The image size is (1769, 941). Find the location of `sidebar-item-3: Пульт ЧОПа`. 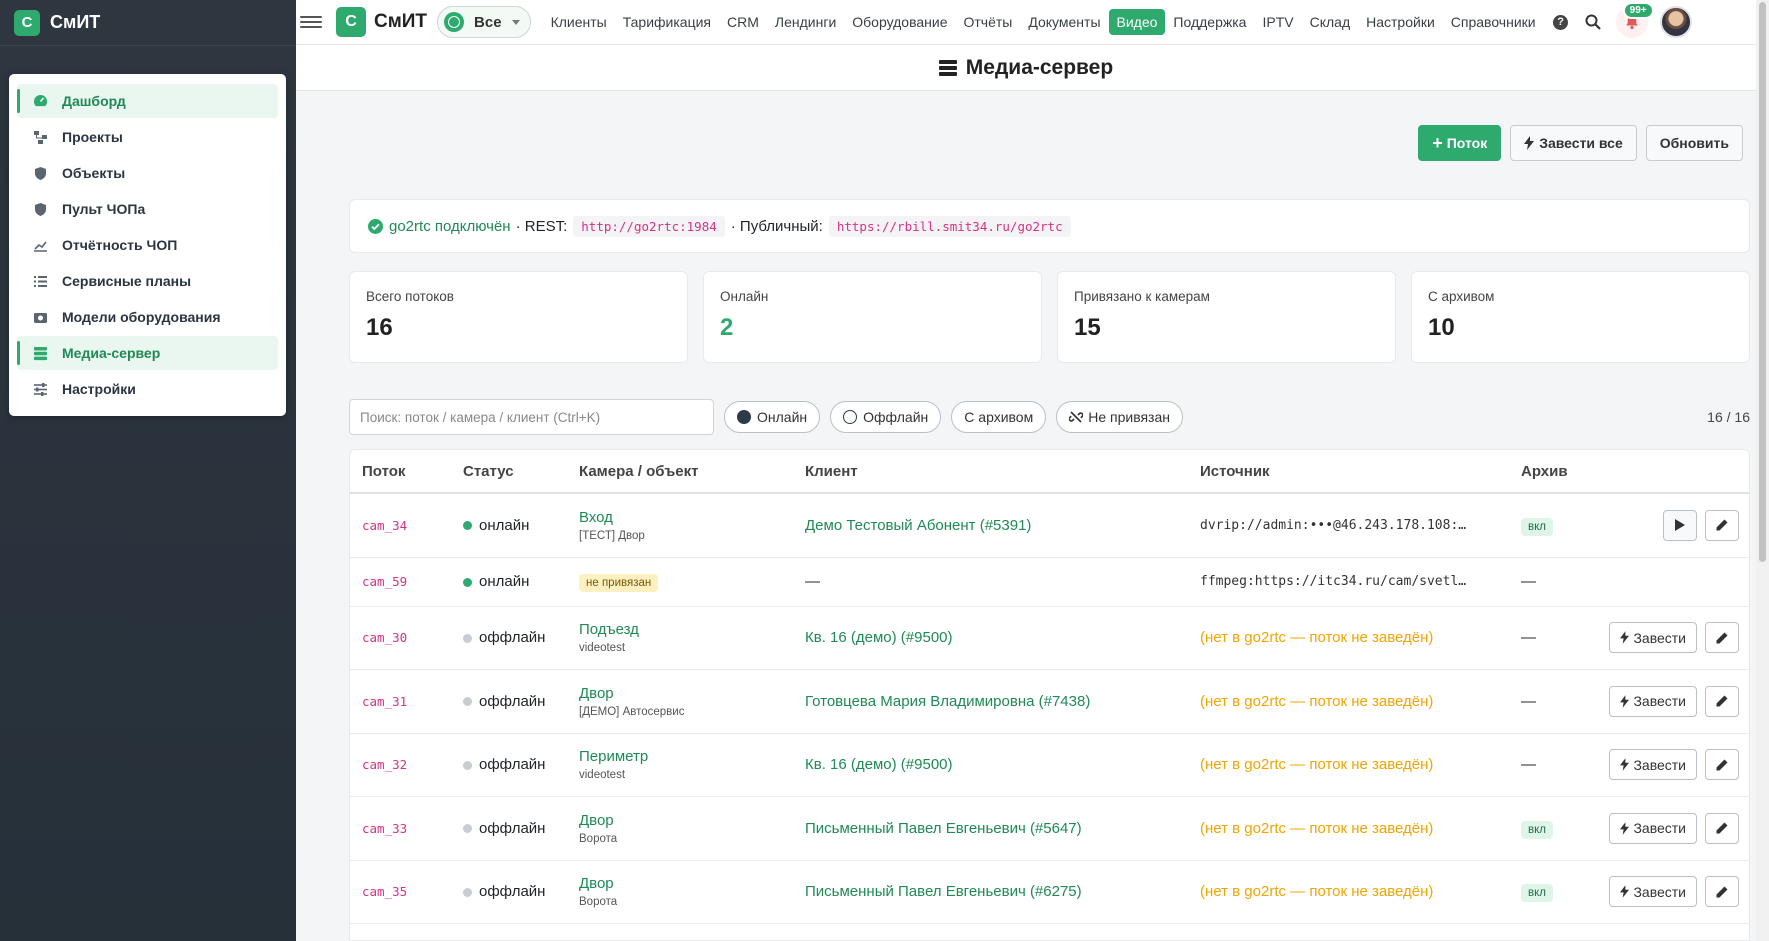

sidebar-item-3: Пульт ЧОПа is located at coordinates (147, 209).